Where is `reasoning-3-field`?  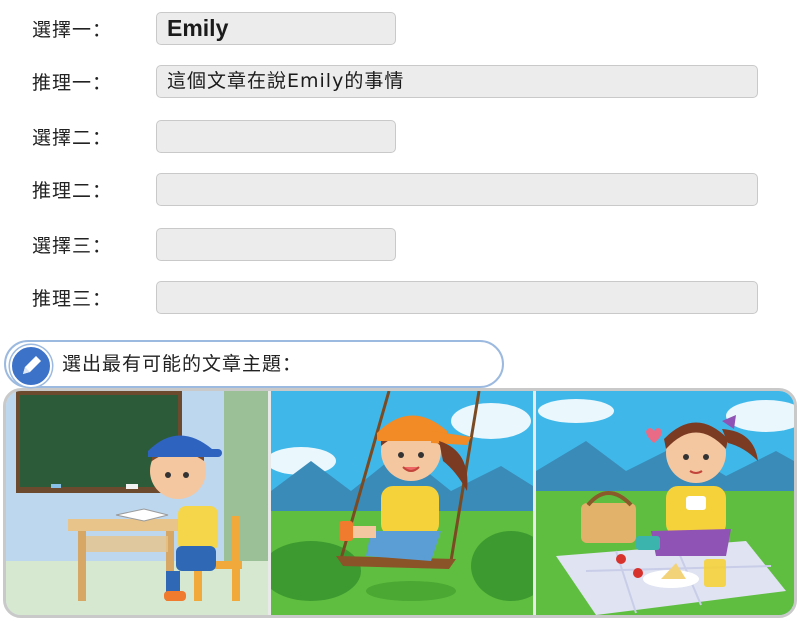 reasoning-3-field is located at coordinates (457, 297).